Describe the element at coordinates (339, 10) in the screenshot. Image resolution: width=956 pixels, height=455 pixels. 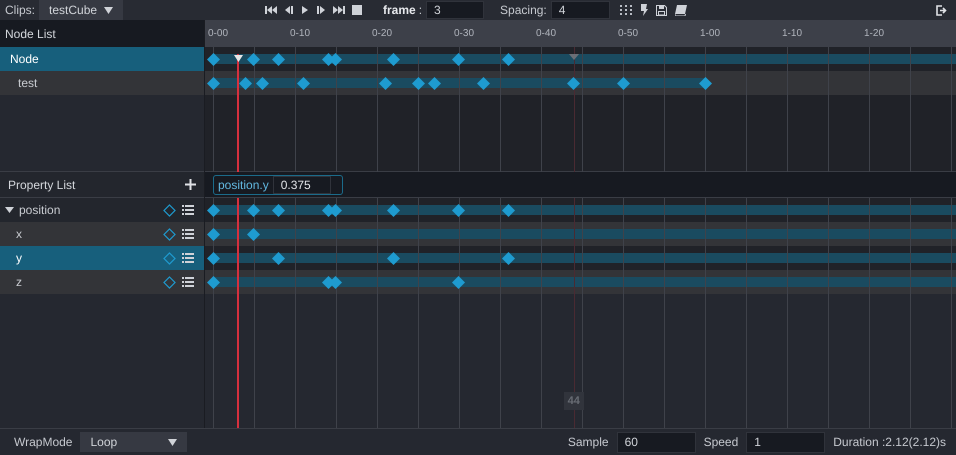
I see `skip-end-icon` at that location.